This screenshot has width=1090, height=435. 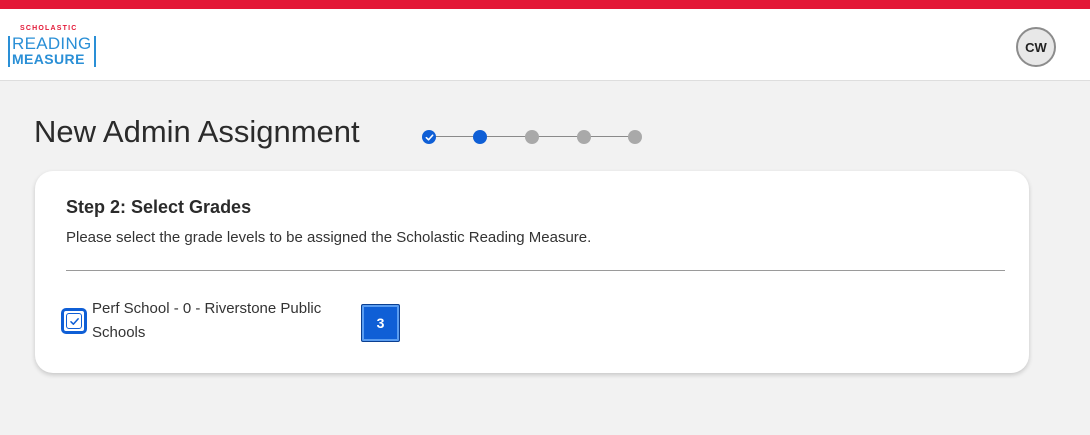 What do you see at coordinates (480, 137) in the screenshot?
I see `stepper-step-2-current` at bounding box center [480, 137].